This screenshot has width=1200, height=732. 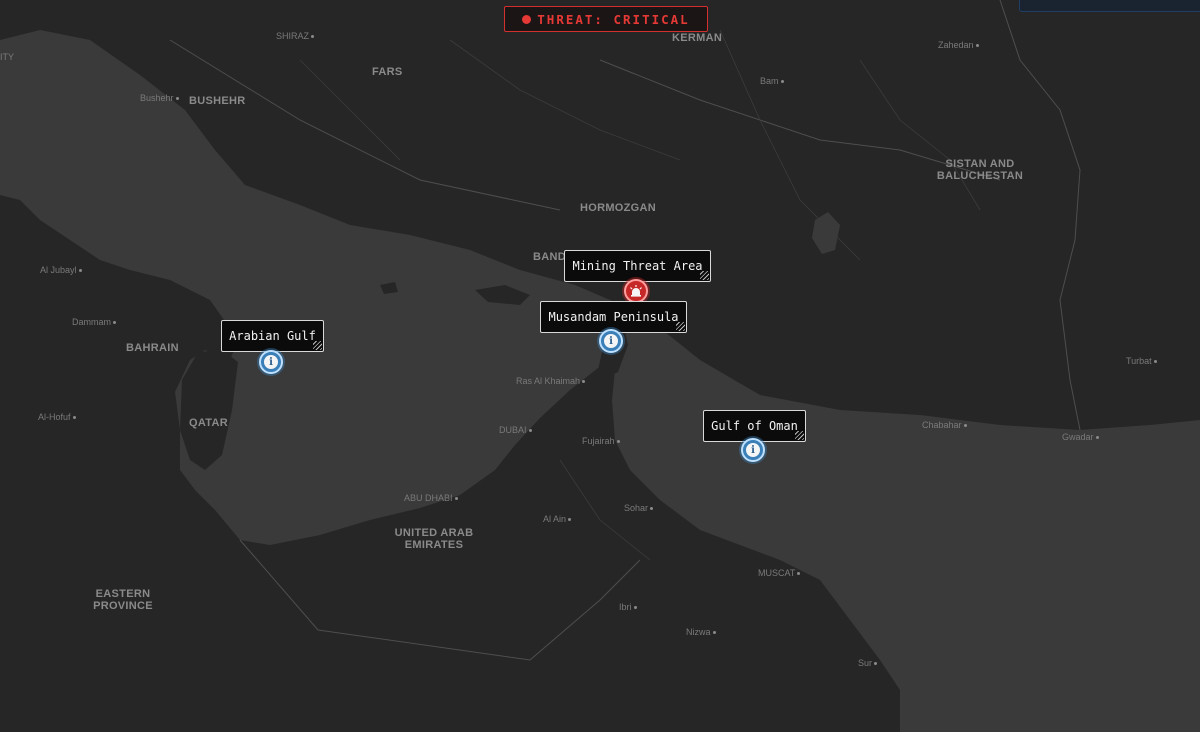 What do you see at coordinates (296, 36) in the screenshot?
I see `place-label-shiraz: SHIRAZ` at bounding box center [296, 36].